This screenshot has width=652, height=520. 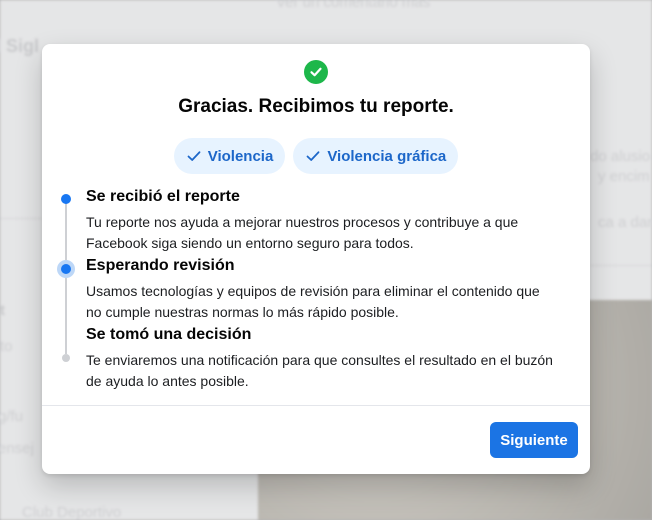 What do you see at coordinates (387, 156) in the screenshot?
I see `chip-label: Violencia gráfica` at bounding box center [387, 156].